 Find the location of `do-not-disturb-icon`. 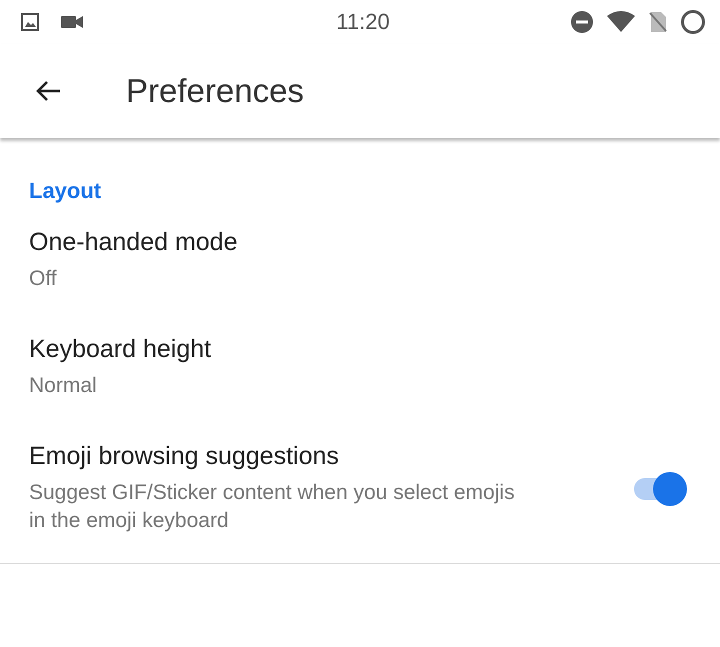

do-not-disturb-icon is located at coordinates (582, 22).